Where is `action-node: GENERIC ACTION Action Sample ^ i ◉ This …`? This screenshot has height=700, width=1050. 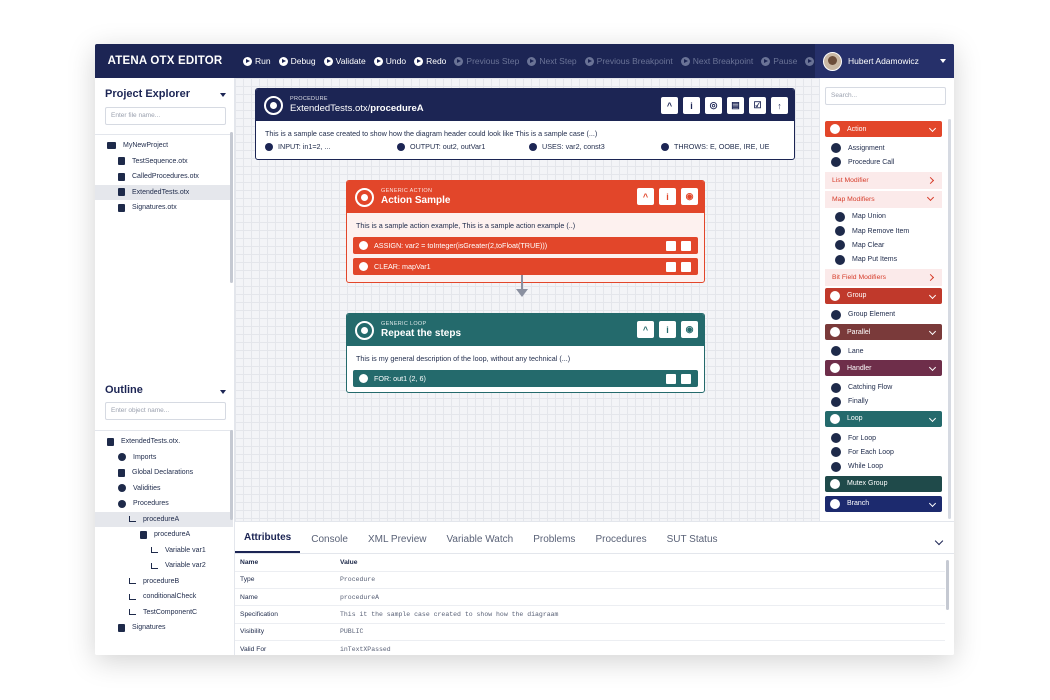
action-node: GENERIC ACTION Action Sample ^ i ◉ This … is located at coordinates (525, 231).